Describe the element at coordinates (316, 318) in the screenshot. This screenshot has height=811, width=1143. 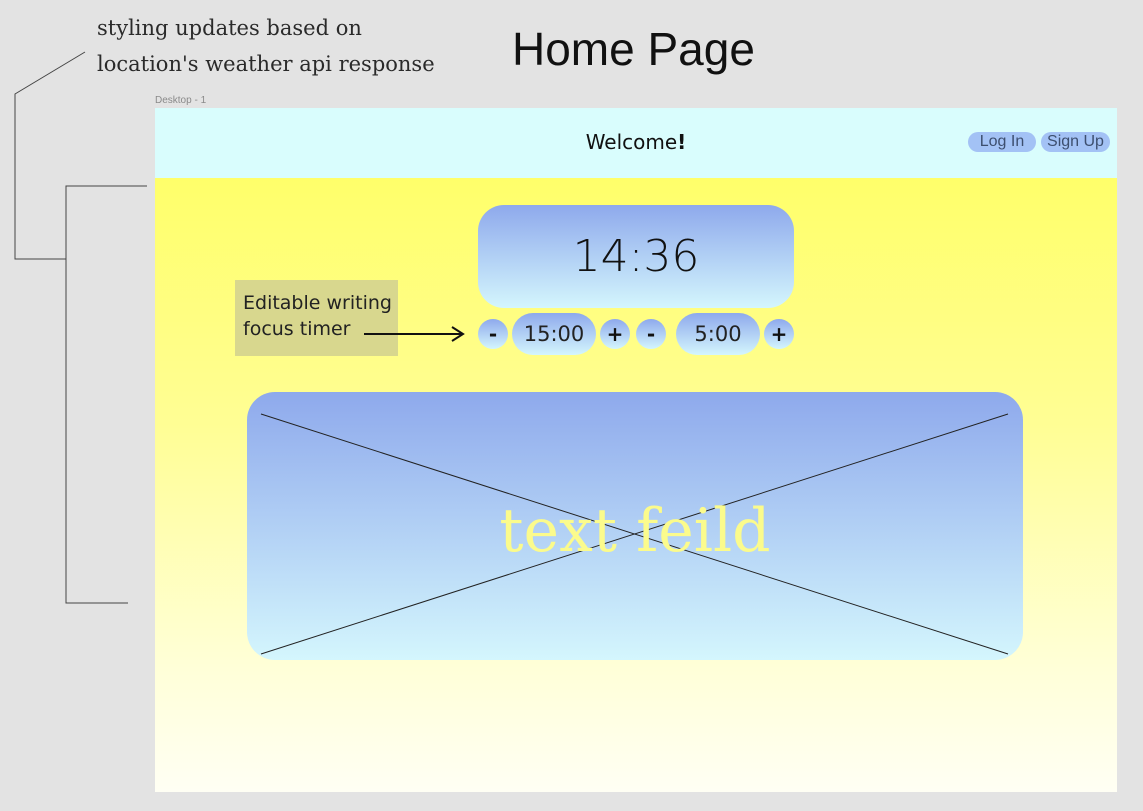
I see `sticky-note: Editable writing focus timer` at that location.